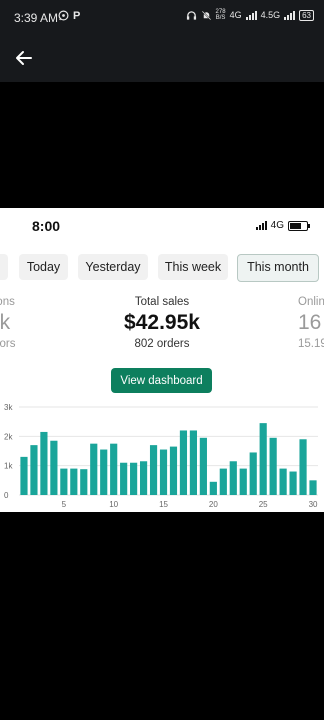  What do you see at coordinates (77, 16) in the screenshot?
I see `paytm-icon: P` at bounding box center [77, 16].